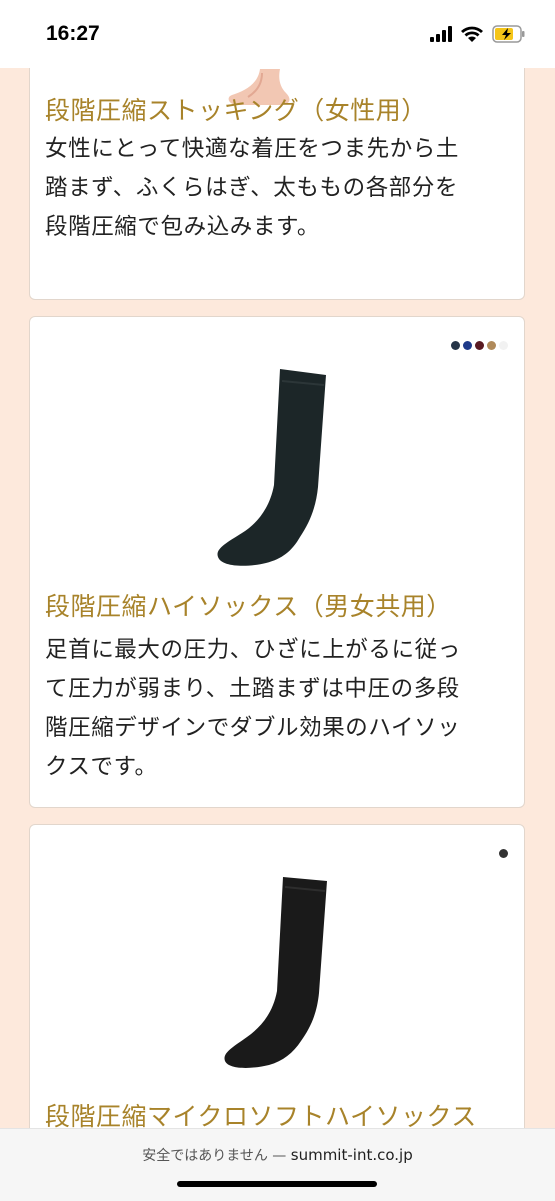 The width and height of the screenshot is (555, 1201). I want to click on battery-charging-icon, so click(508, 34).